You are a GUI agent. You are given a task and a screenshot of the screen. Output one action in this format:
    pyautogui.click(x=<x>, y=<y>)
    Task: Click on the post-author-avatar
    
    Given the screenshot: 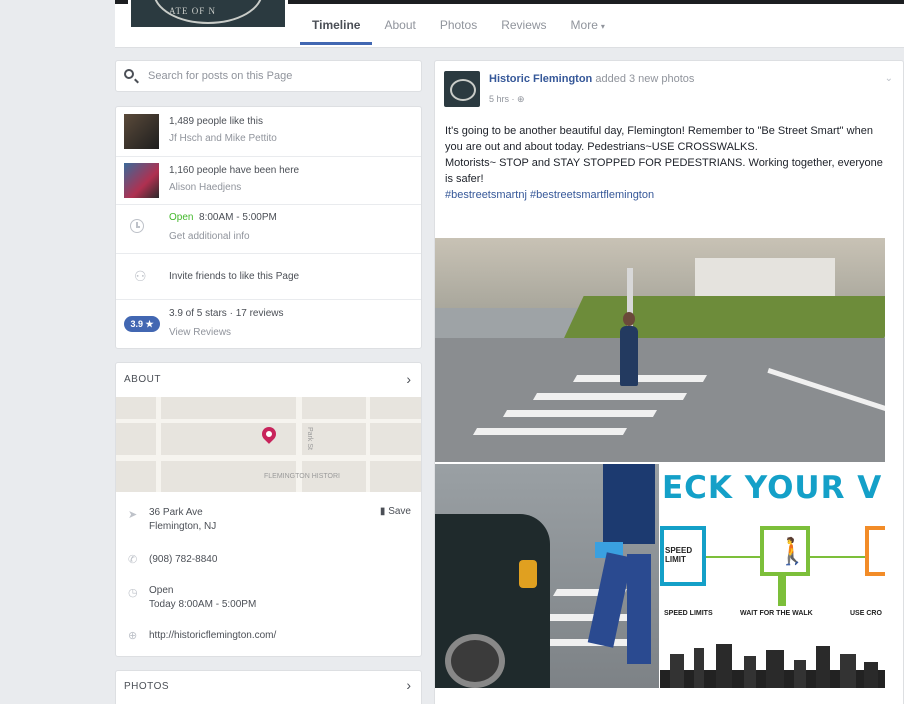 What is the action you would take?
    pyautogui.click(x=462, y=89)
    